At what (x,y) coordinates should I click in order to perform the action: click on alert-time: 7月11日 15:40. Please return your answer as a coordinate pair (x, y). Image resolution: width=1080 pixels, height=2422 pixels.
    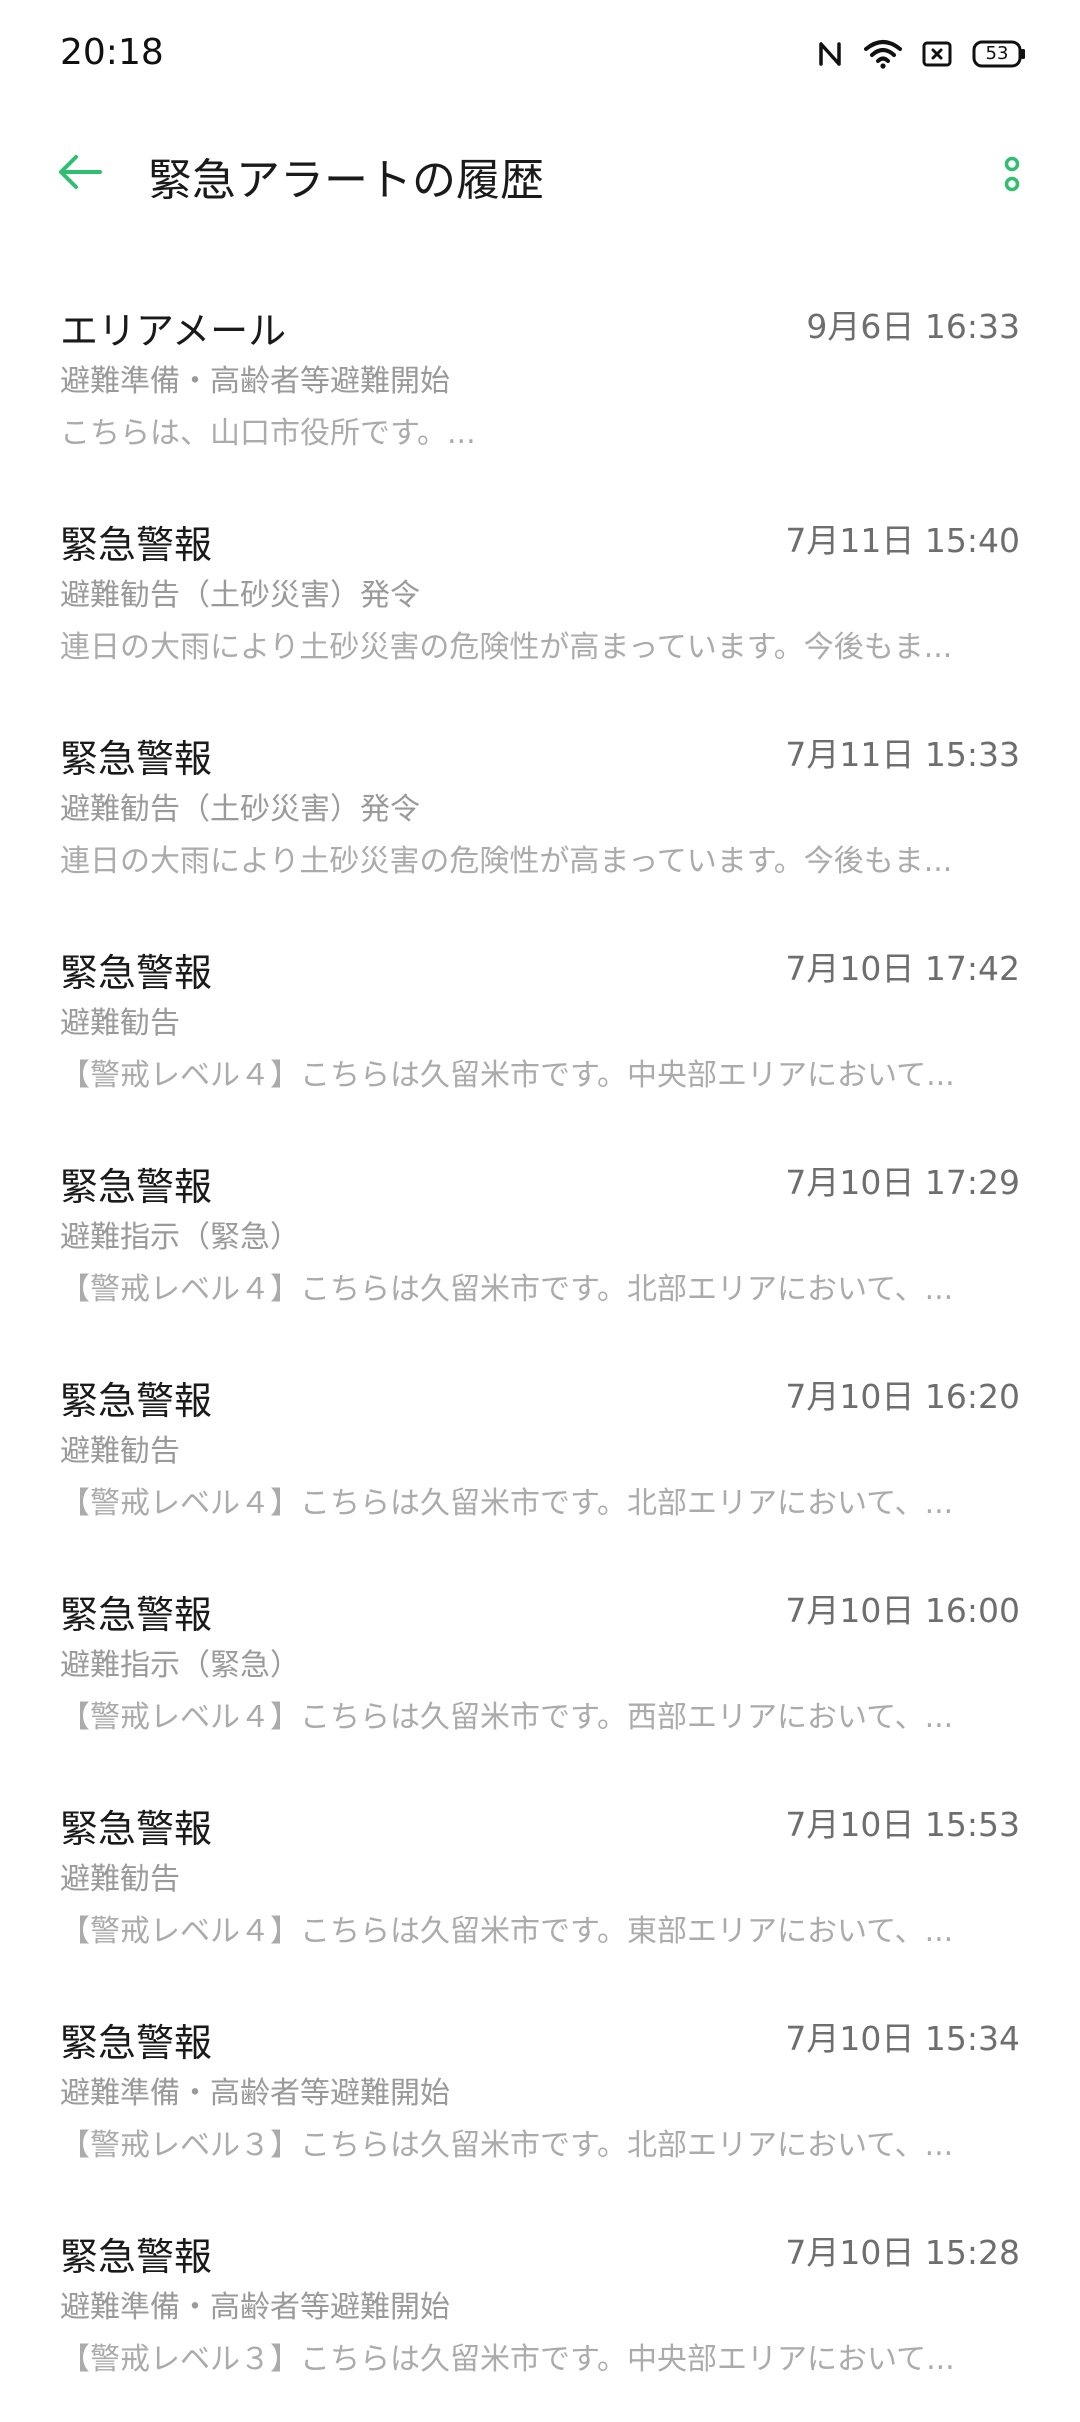
    Looking at the image, I should click on (902, 540).